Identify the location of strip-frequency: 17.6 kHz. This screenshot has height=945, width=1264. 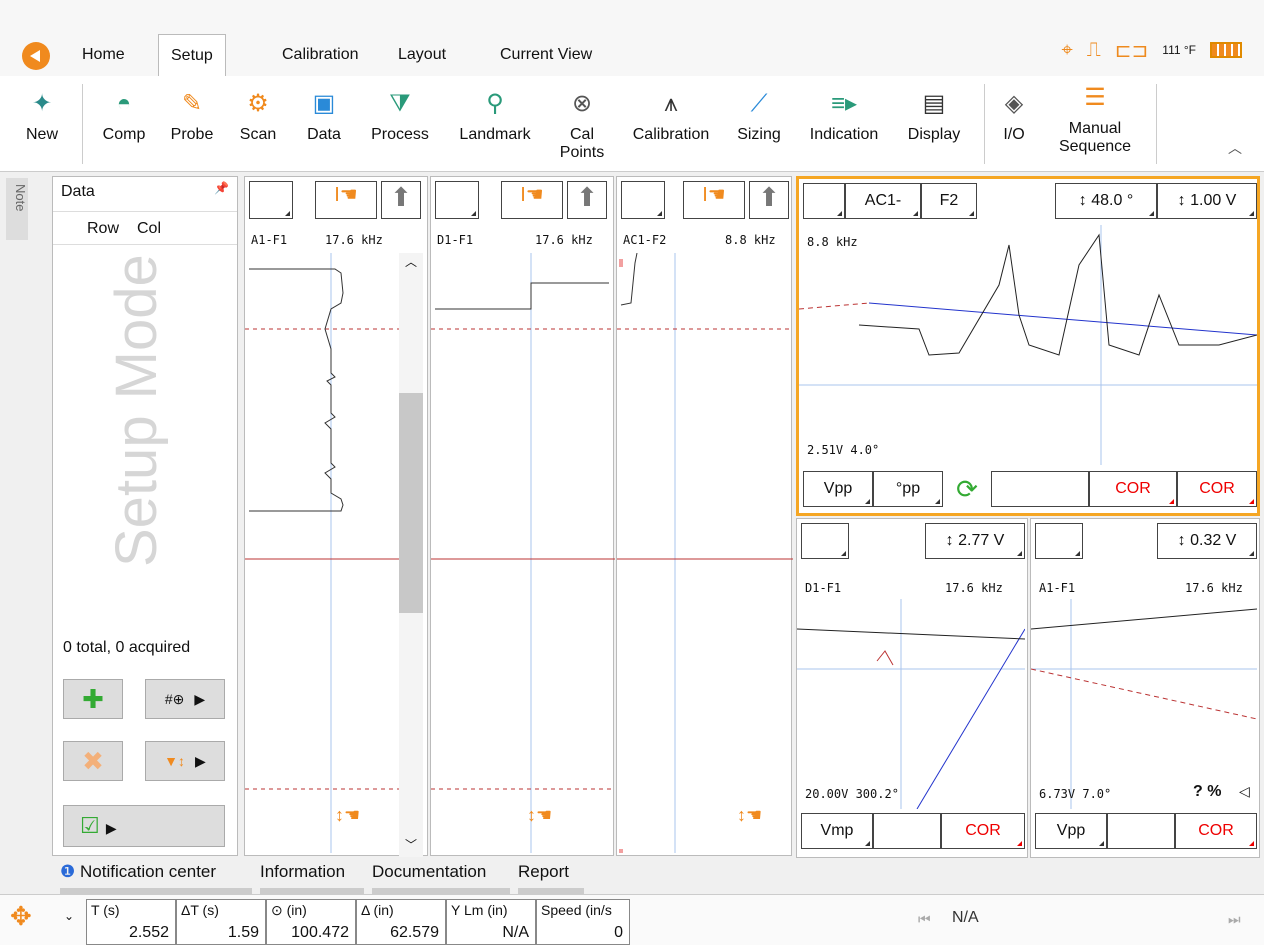
(354, 240).